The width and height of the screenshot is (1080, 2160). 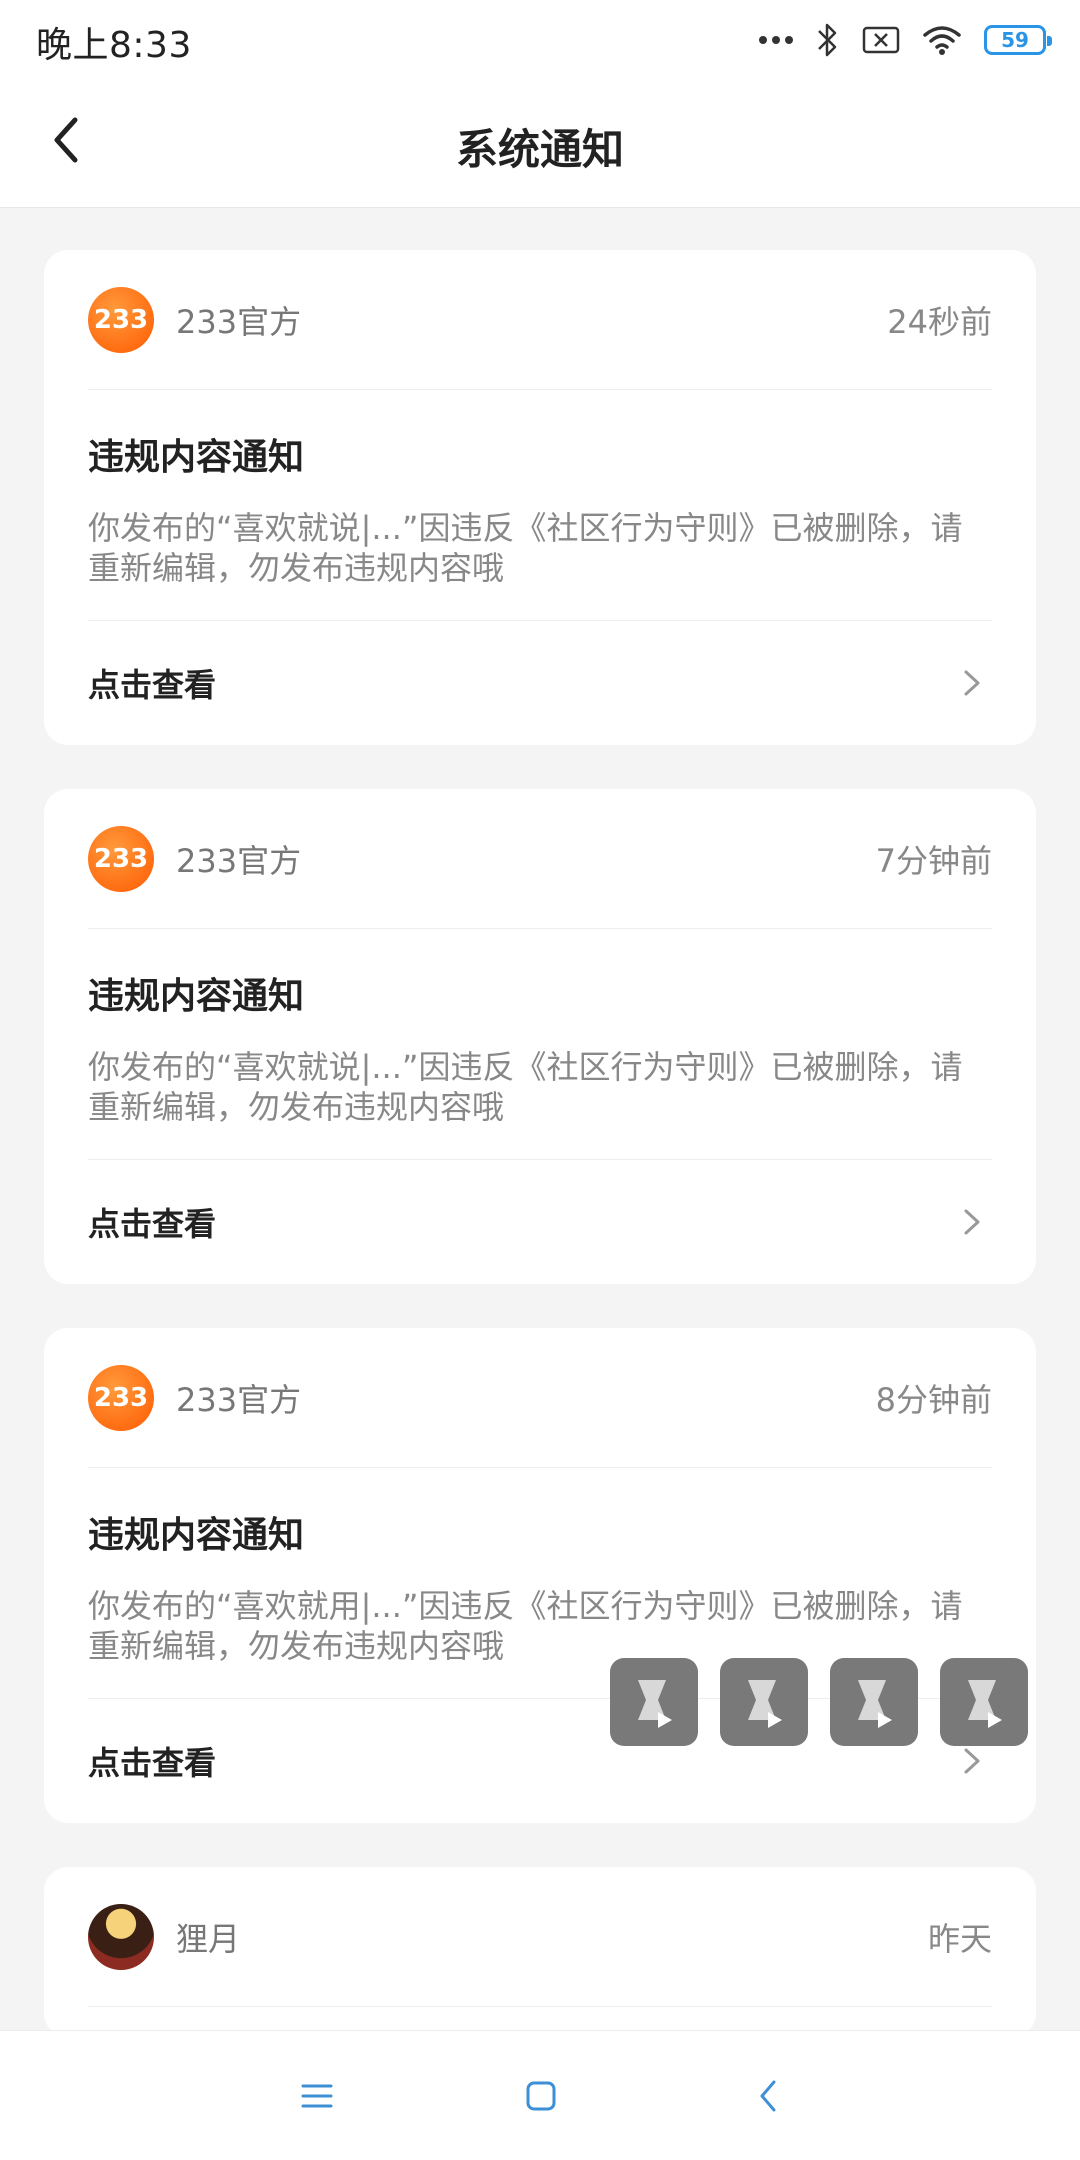 I want to click on header: 系统通知, so click(x=540, y=144).